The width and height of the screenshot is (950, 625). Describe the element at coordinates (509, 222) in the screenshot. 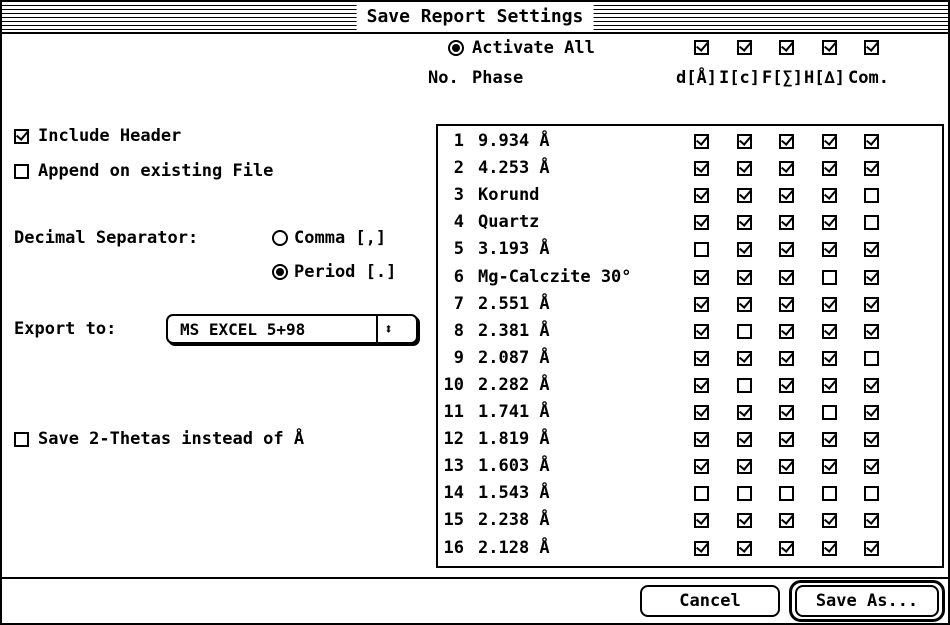

I see `row-phase: Quartz` at that location.